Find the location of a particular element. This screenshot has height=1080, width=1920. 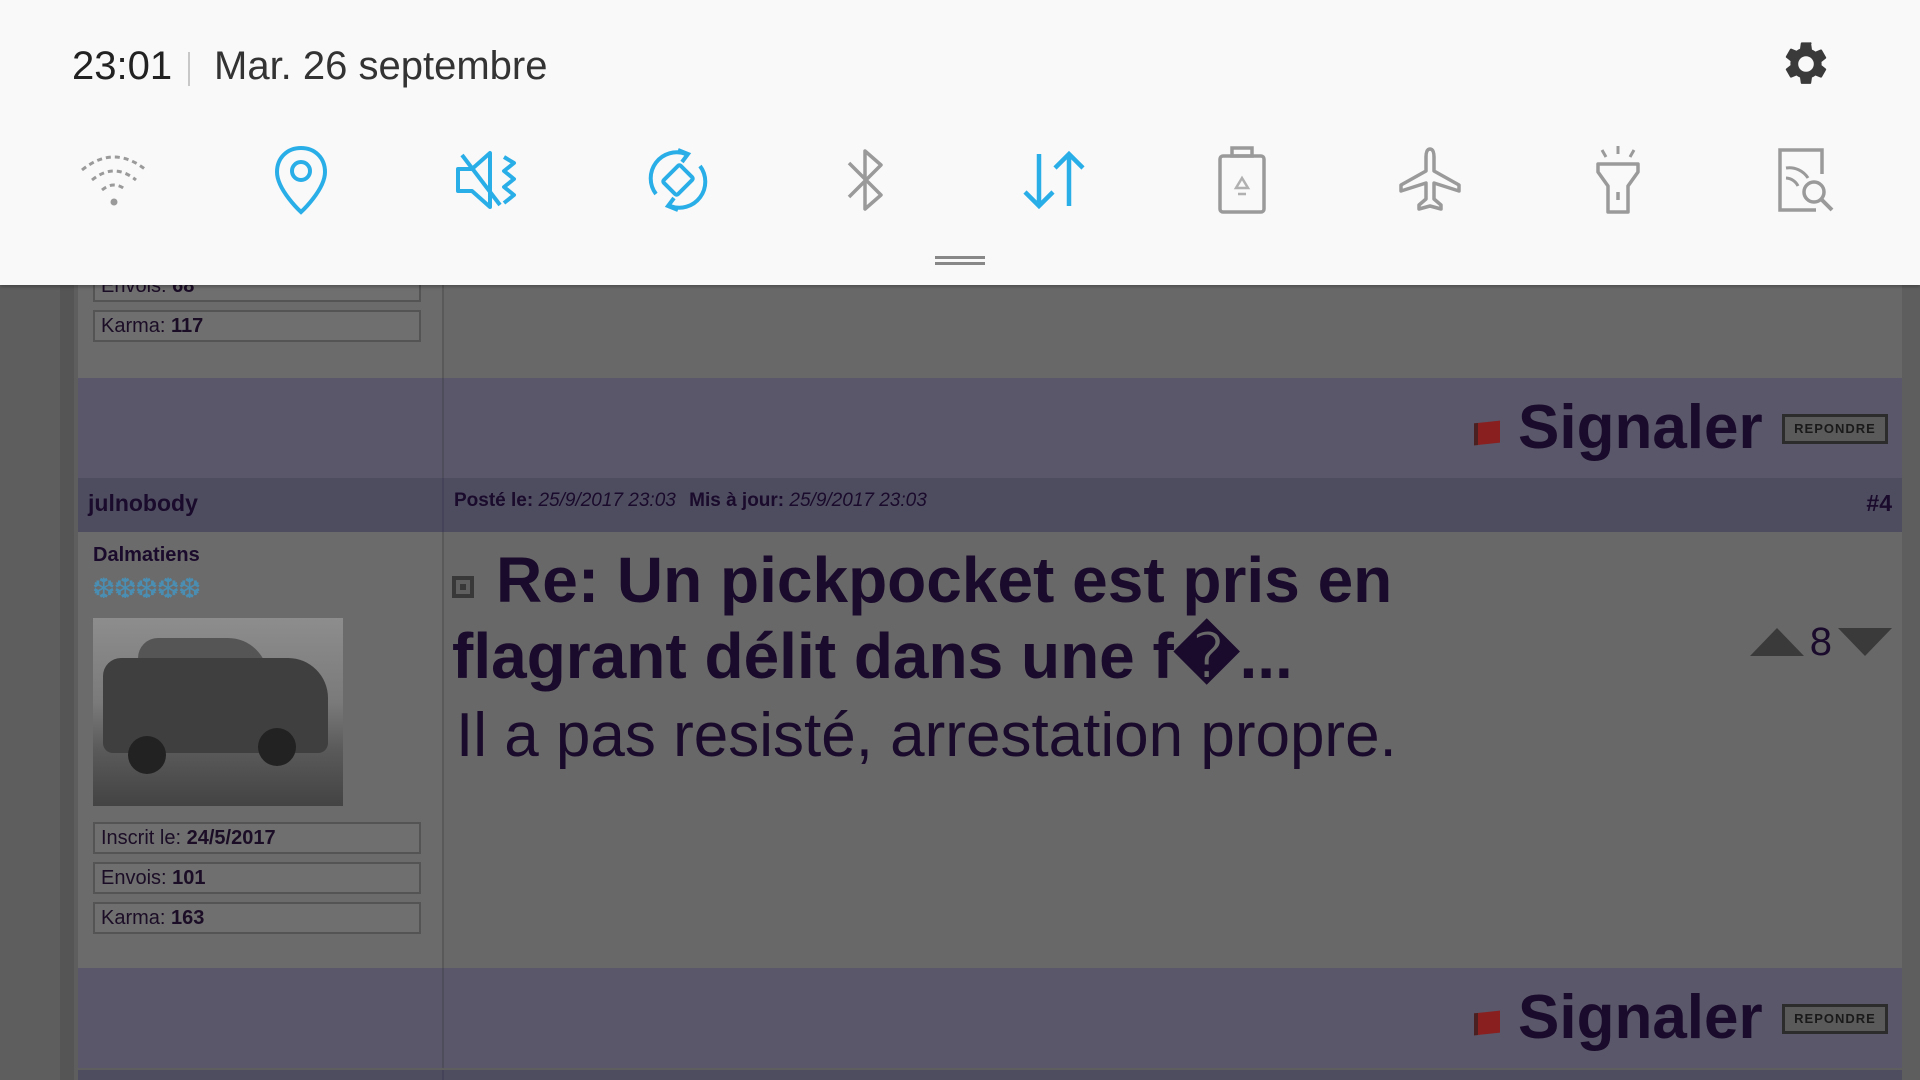

vote-widget: 8 is located at coordinates (1820, 641).